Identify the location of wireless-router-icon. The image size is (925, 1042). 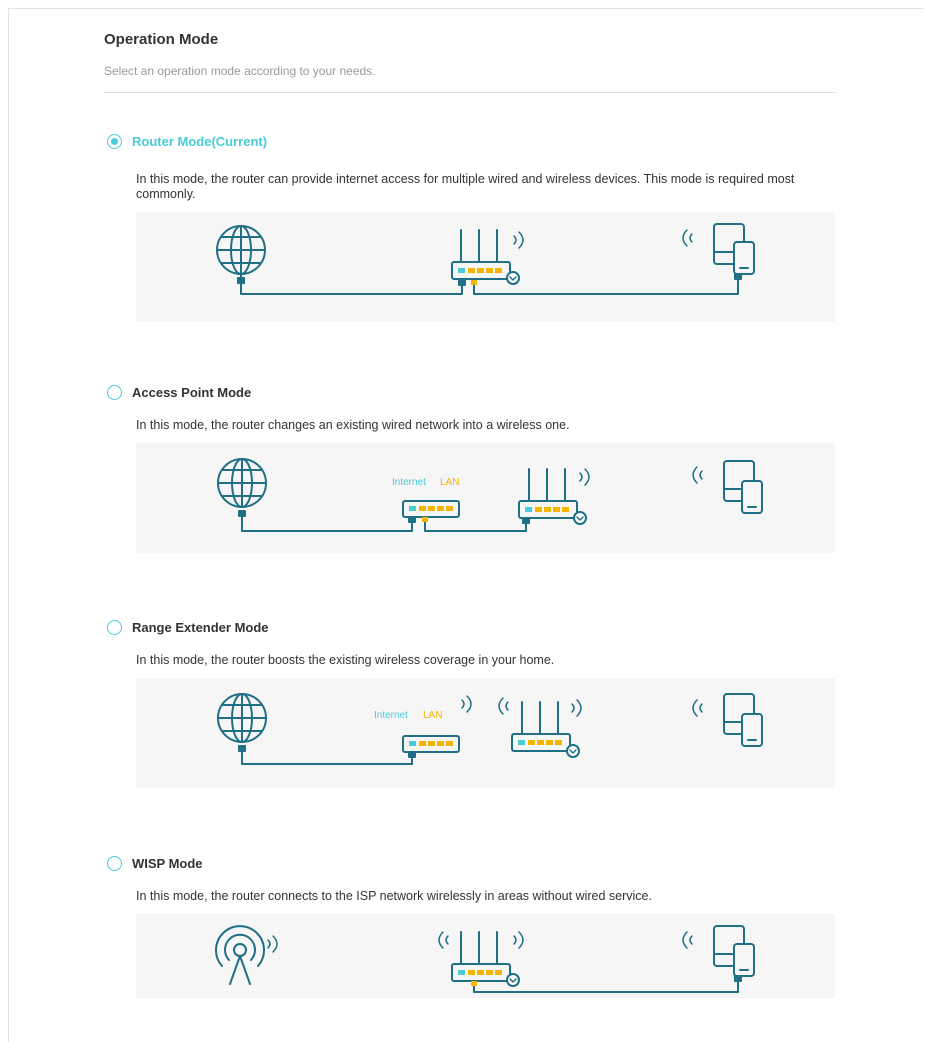
(437, 724).